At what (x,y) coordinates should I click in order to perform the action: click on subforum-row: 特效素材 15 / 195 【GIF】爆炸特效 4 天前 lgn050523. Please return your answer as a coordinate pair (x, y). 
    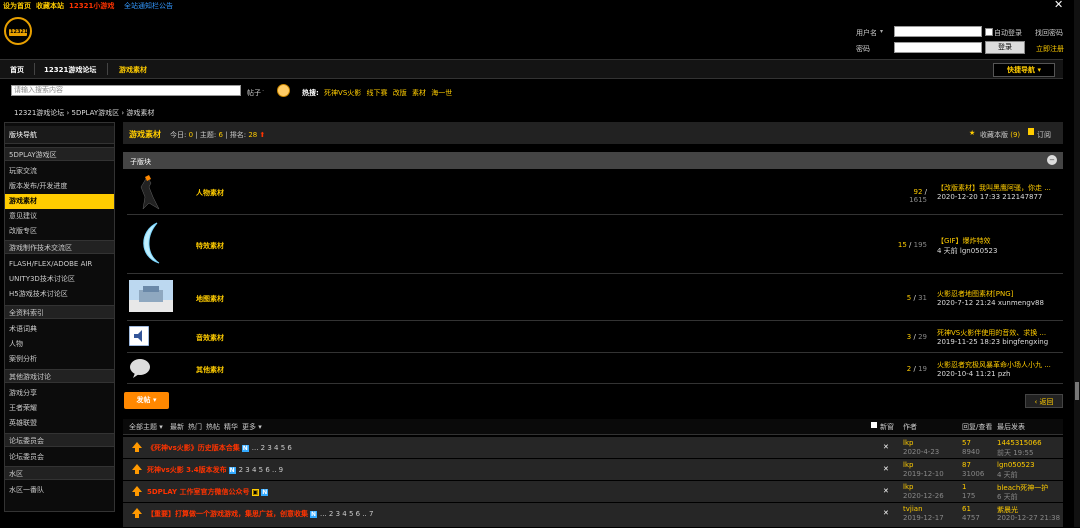
    Looking at the image, I should click on (595, 244).